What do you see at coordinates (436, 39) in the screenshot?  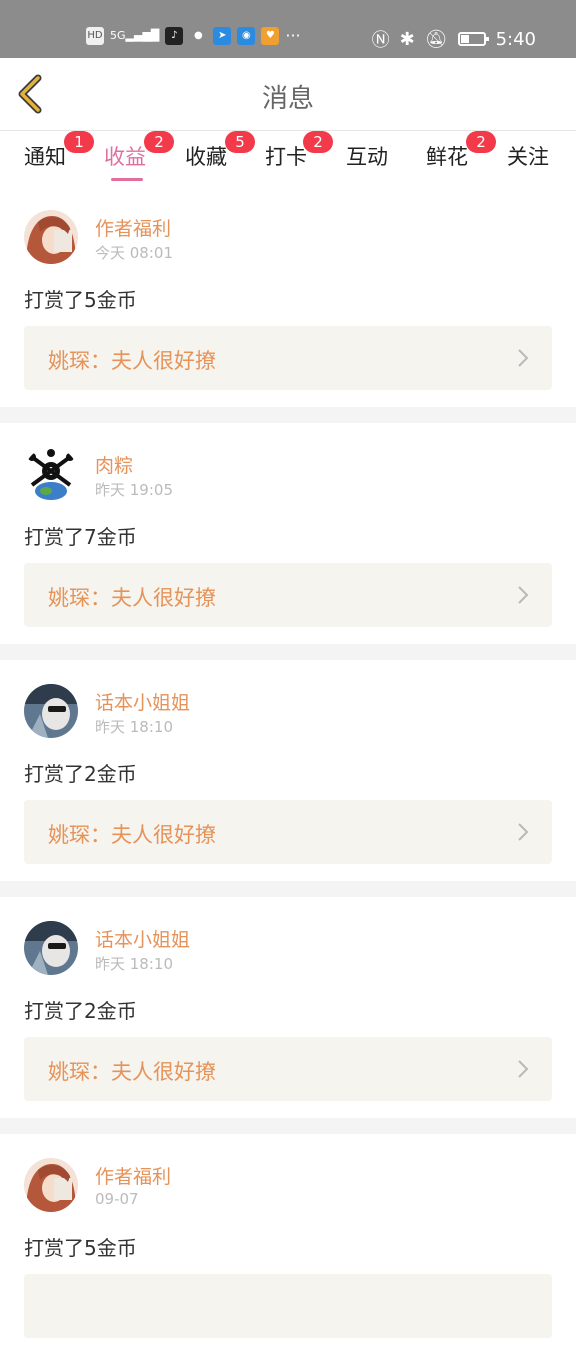 I see `mute-bell-icon: 🔕︎` at bounding box center [436, 39].